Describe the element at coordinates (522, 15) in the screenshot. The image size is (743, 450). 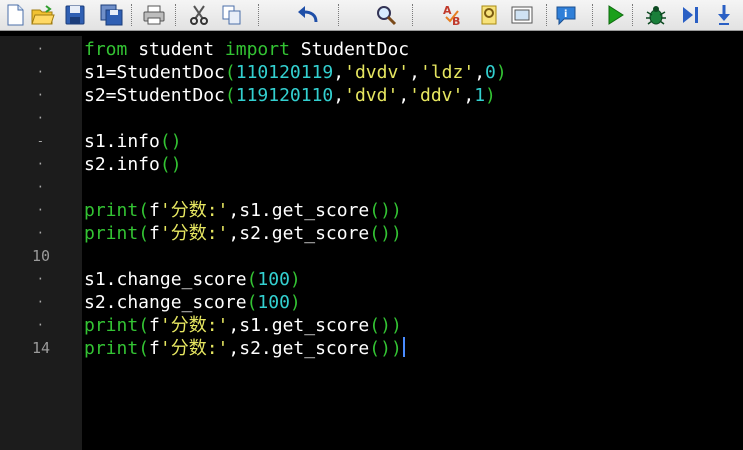
I see `snapshot-icon` at that location.